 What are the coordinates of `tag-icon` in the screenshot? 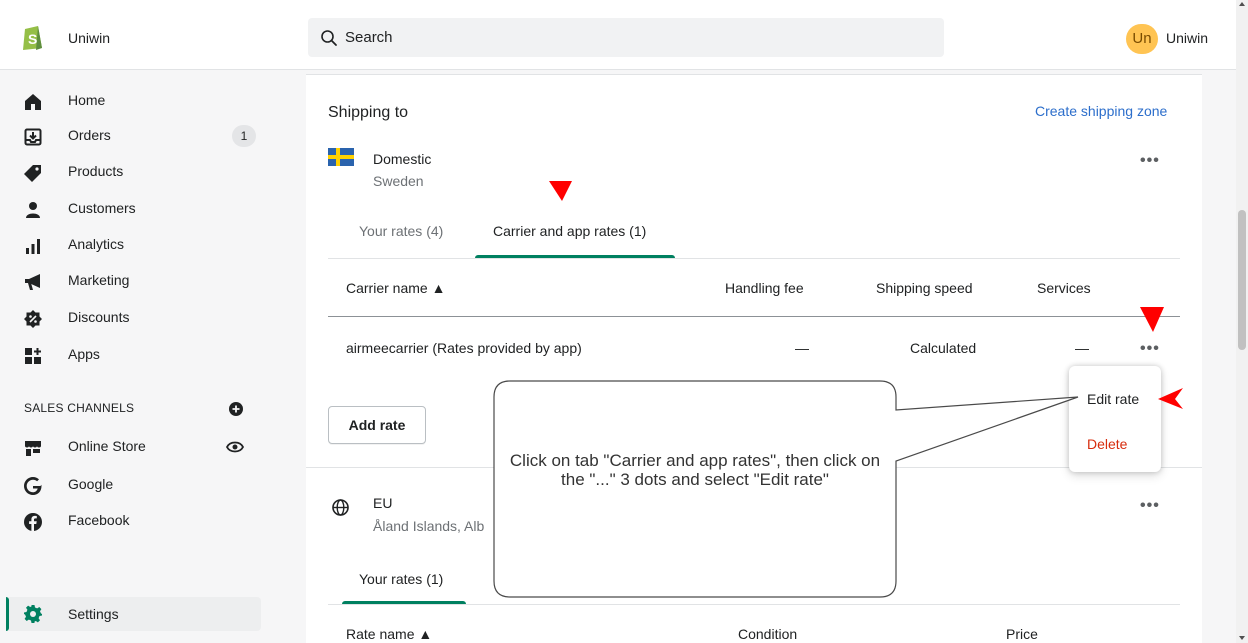 It's located at (32, 173).